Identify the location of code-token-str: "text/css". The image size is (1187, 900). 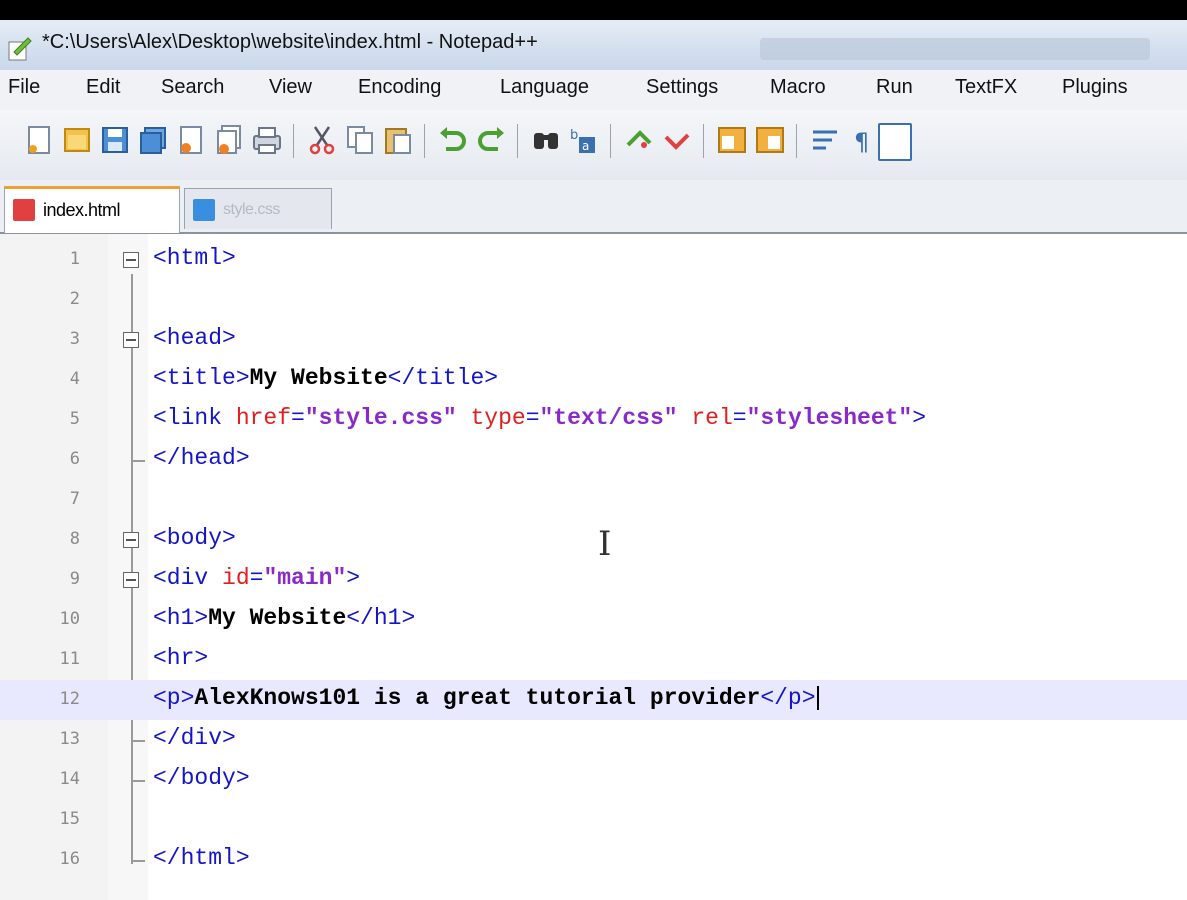
(608, 418).